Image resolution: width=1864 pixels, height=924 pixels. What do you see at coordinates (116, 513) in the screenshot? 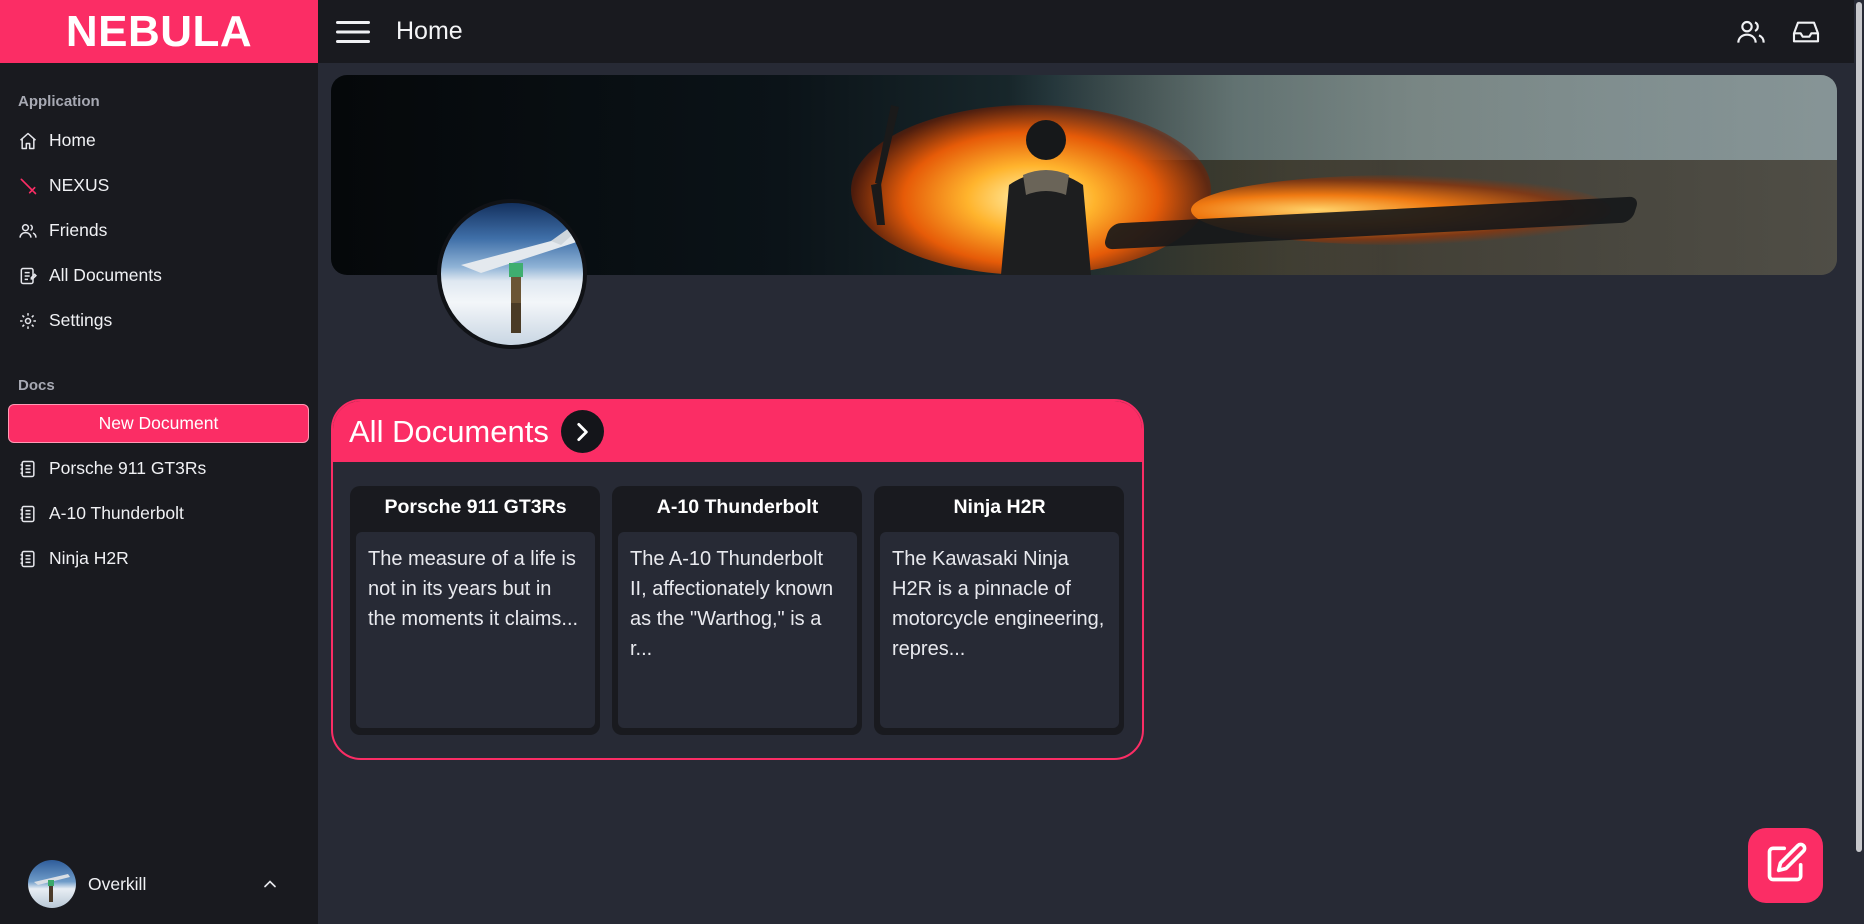
I see `sidebar-item-label: A-10 Thunderbolt` at bounding box center [116, 513].